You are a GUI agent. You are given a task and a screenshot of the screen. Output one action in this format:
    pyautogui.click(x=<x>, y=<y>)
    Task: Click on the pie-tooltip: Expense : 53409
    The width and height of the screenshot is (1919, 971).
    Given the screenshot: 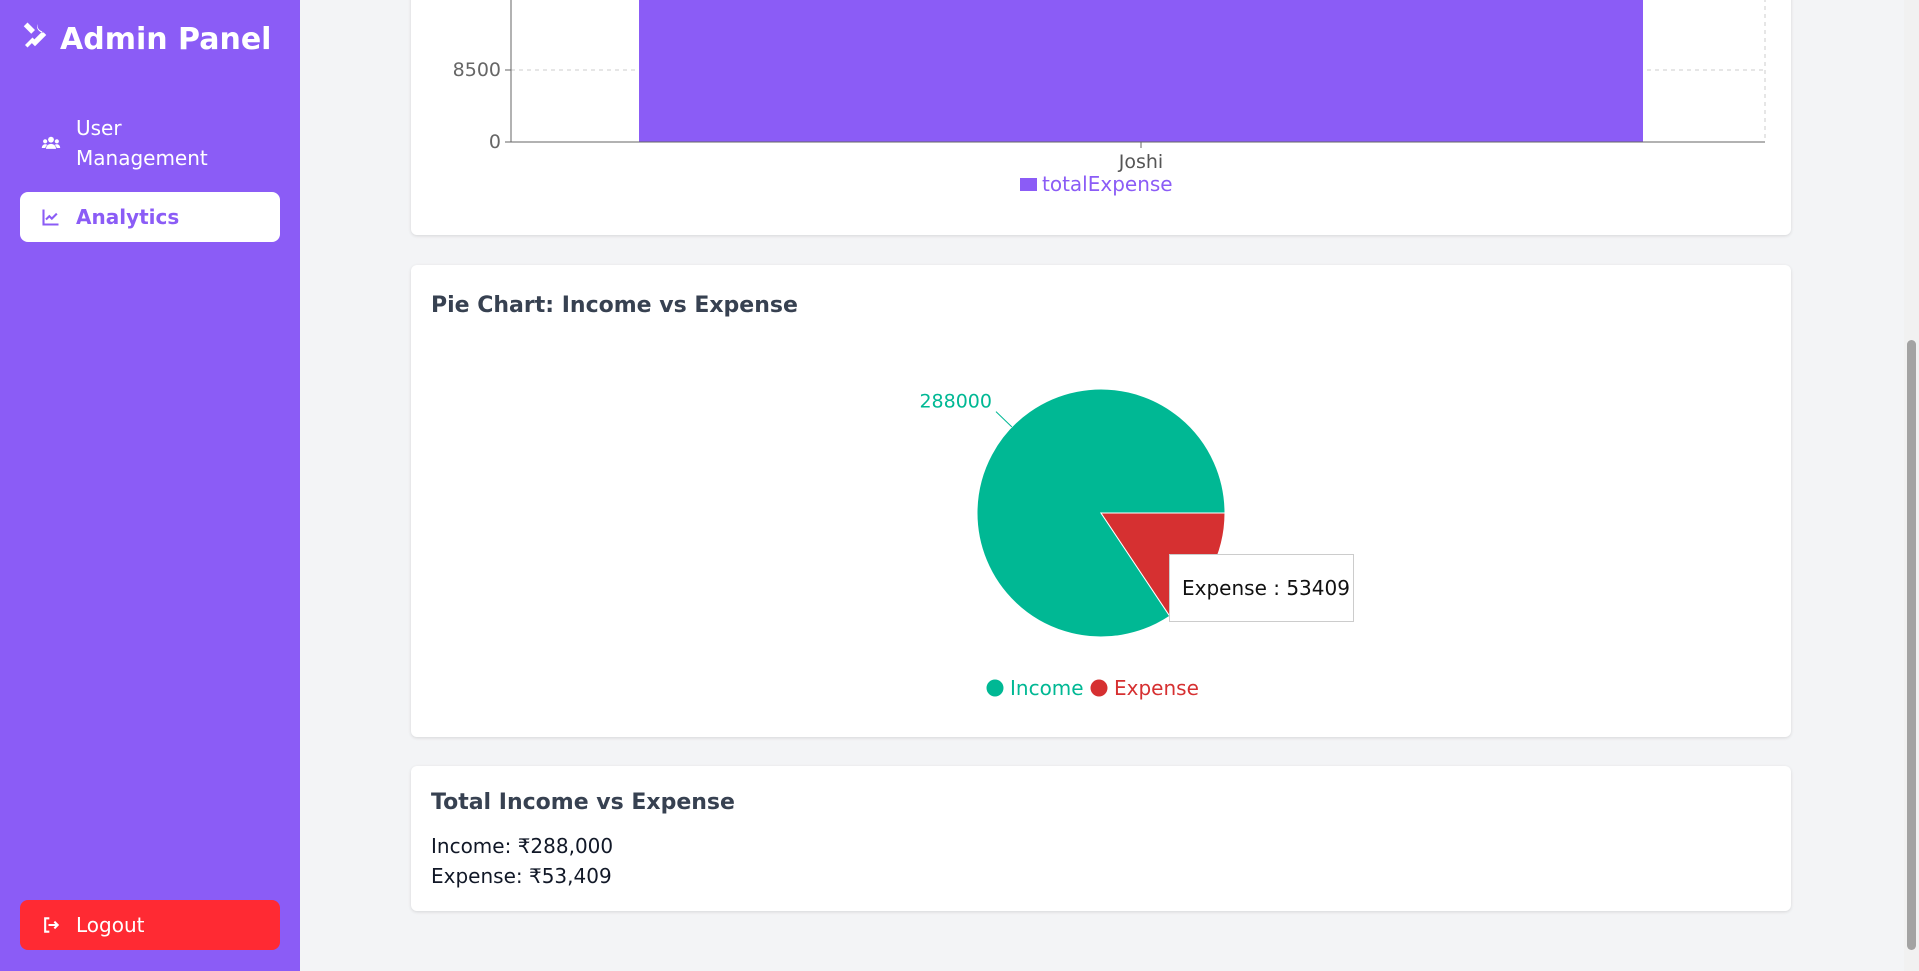 What is the action you would take?
    pyautogui.click(x=1261, y=588)
    